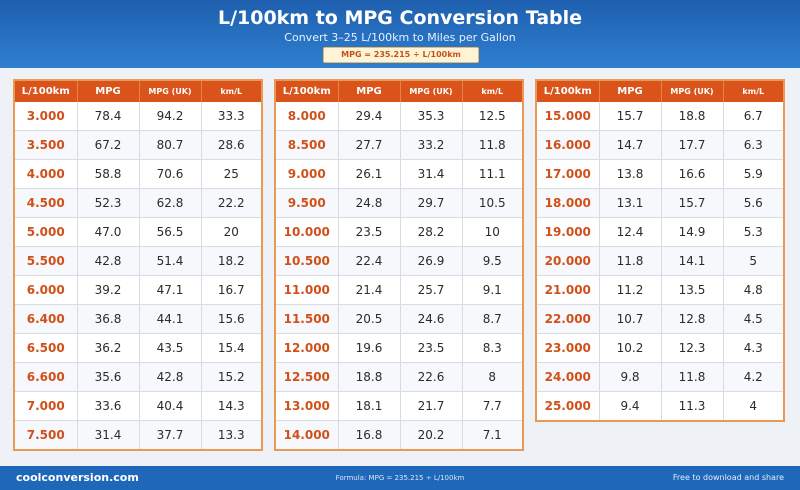 The height and width of the screenshot is (490, 800). Describe the element at coordinates (231, 434) in the screenshot. I see `kml-value: 13.3` at that location.